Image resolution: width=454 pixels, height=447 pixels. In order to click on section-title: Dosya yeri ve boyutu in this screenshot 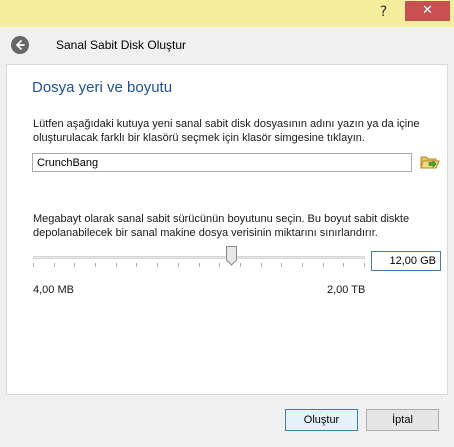, I will do `click(102, 87)`.